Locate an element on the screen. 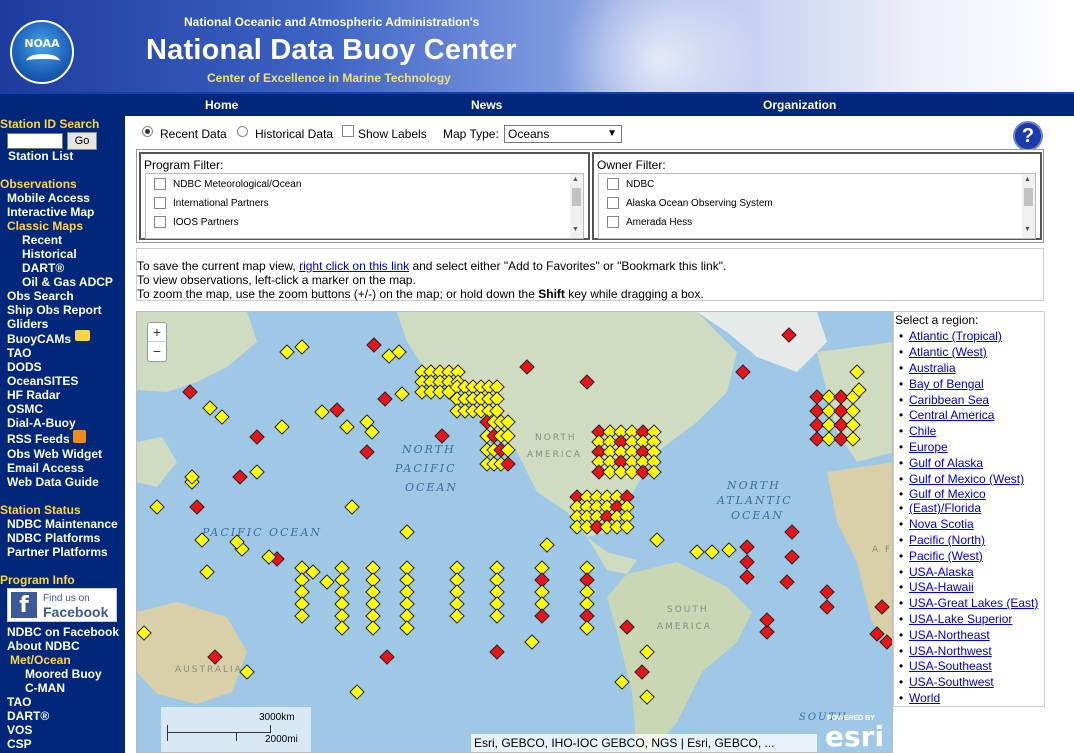  show-labels-label: Show Labels is located at coordinates (392, 134).